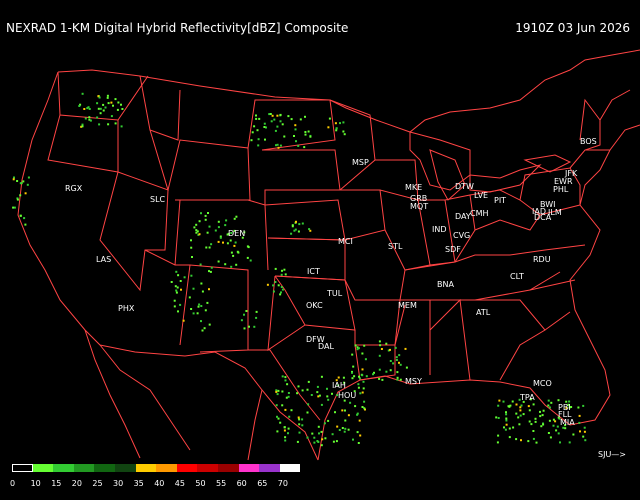 The width and height of the screenshot is (640, 500). Describe the element at coordinates (156, 468) in the screenshot. I see `color-scale-legend` at that location.